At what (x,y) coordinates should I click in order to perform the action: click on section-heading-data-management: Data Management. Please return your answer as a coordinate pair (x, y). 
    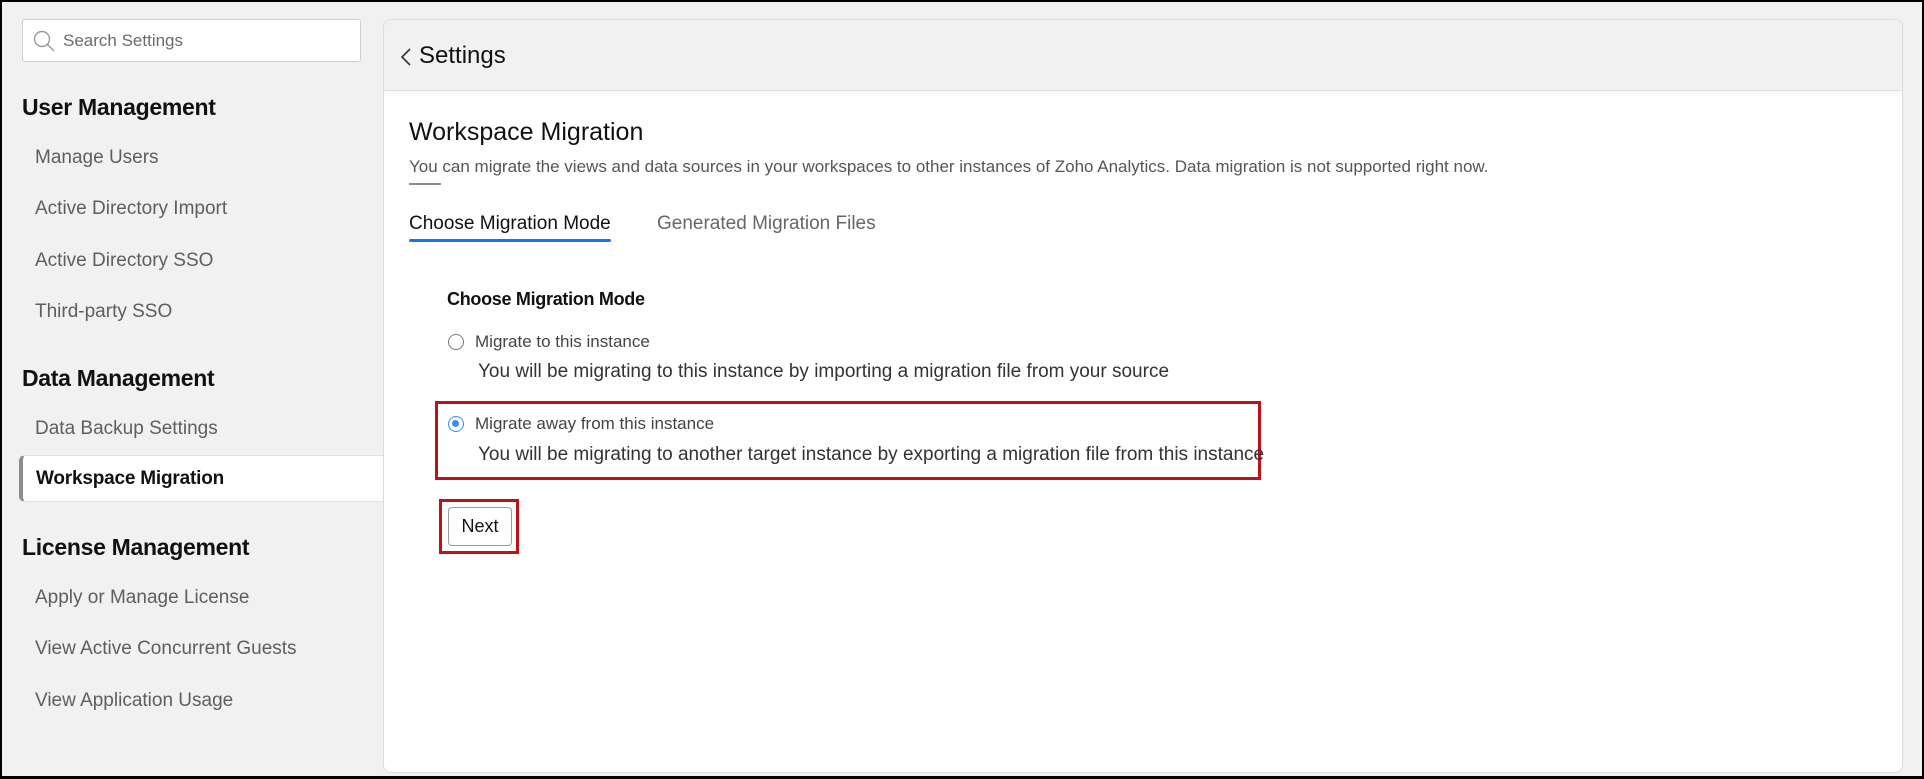
    Looking at the image, I should click on (118, 378).